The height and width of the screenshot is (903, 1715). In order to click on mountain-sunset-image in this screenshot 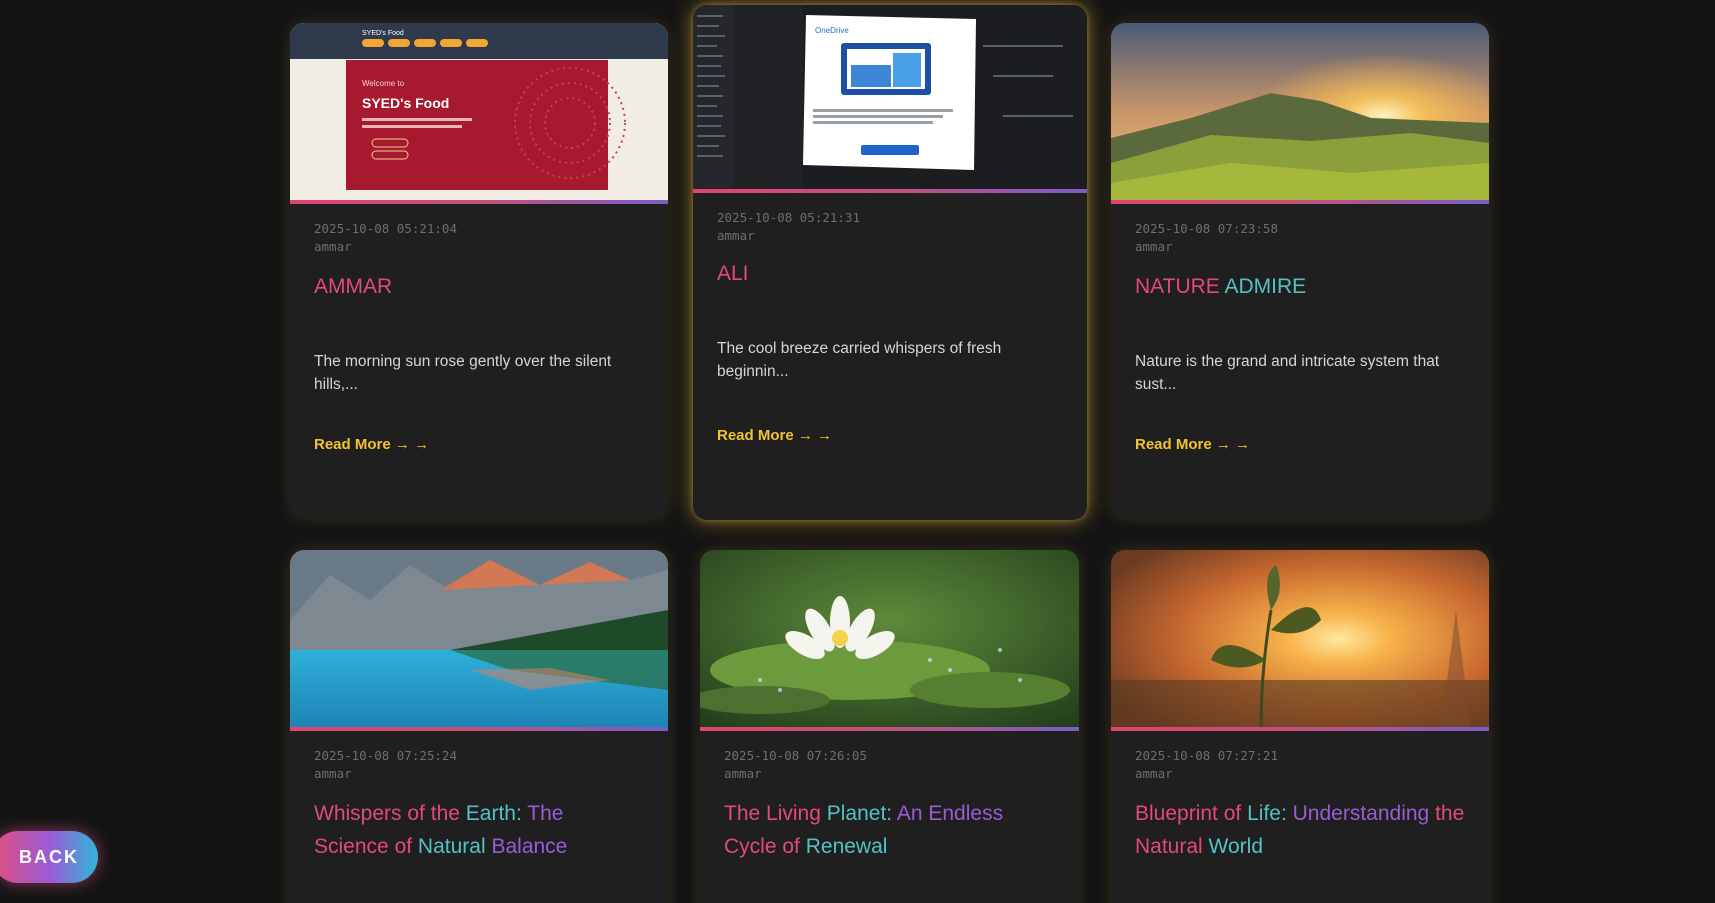, I will do `click(1300, 111)`.